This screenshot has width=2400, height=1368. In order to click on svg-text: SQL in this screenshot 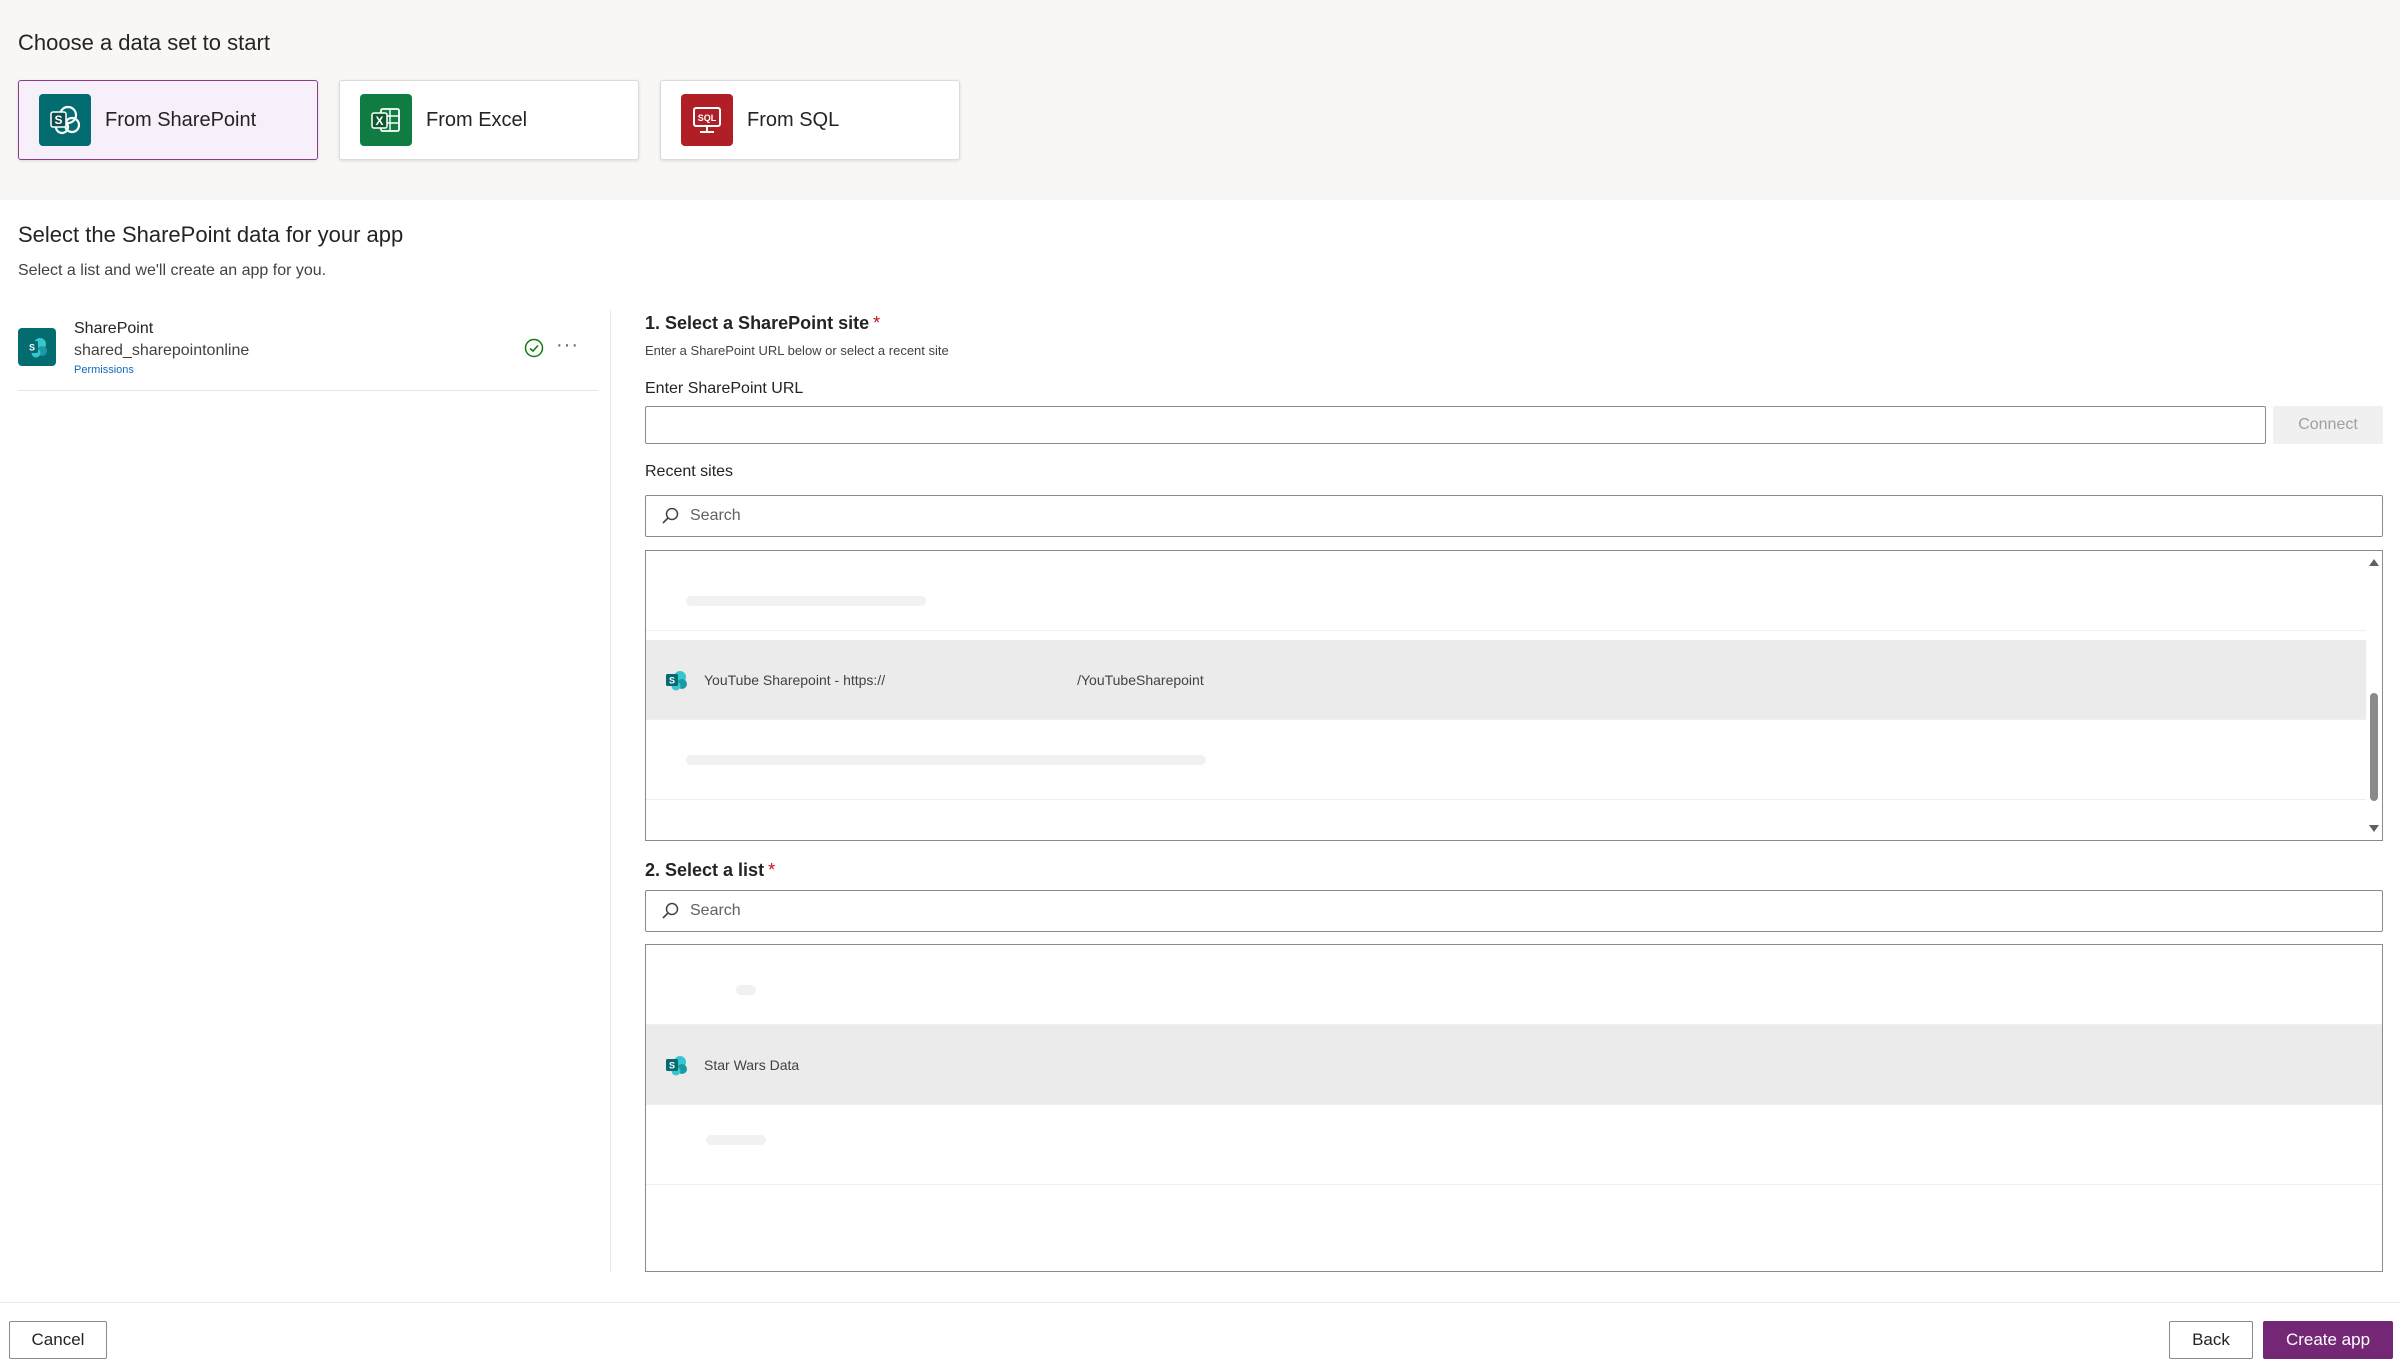, I will do `click(707, 118)`.